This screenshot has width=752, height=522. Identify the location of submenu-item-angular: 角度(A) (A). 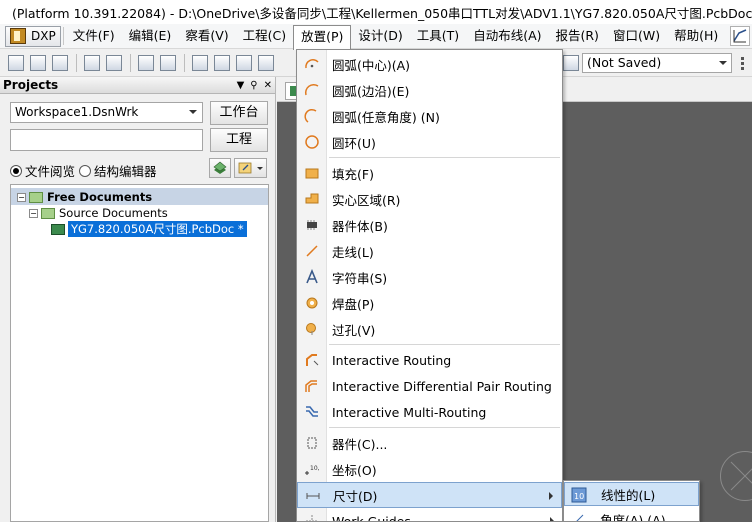
(631, 514).